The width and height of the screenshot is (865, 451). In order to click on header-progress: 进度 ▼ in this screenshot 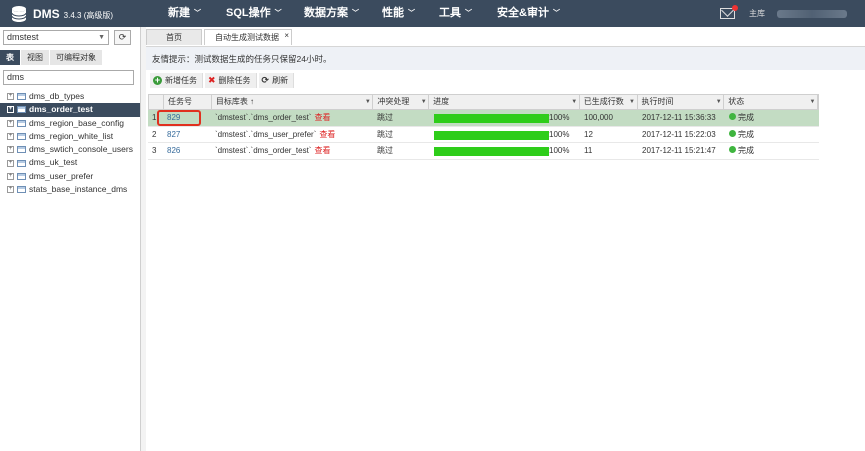, I will do `click(504, 102)`.